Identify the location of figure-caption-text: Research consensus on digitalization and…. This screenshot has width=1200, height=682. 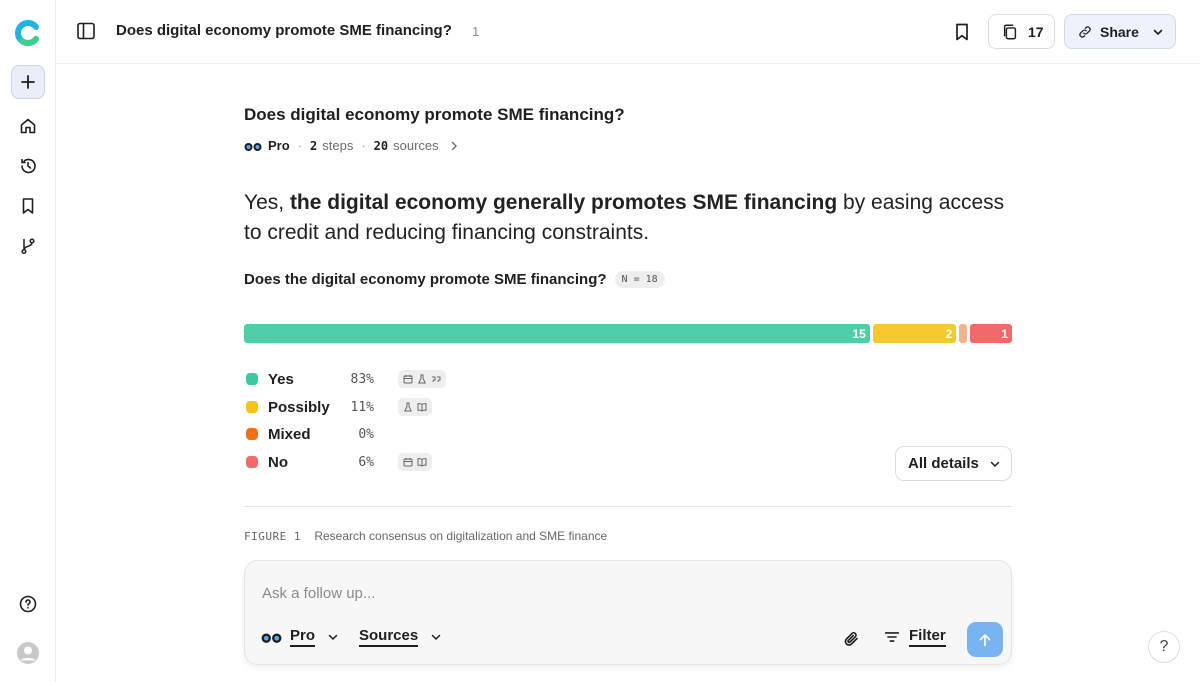
(461, 536).